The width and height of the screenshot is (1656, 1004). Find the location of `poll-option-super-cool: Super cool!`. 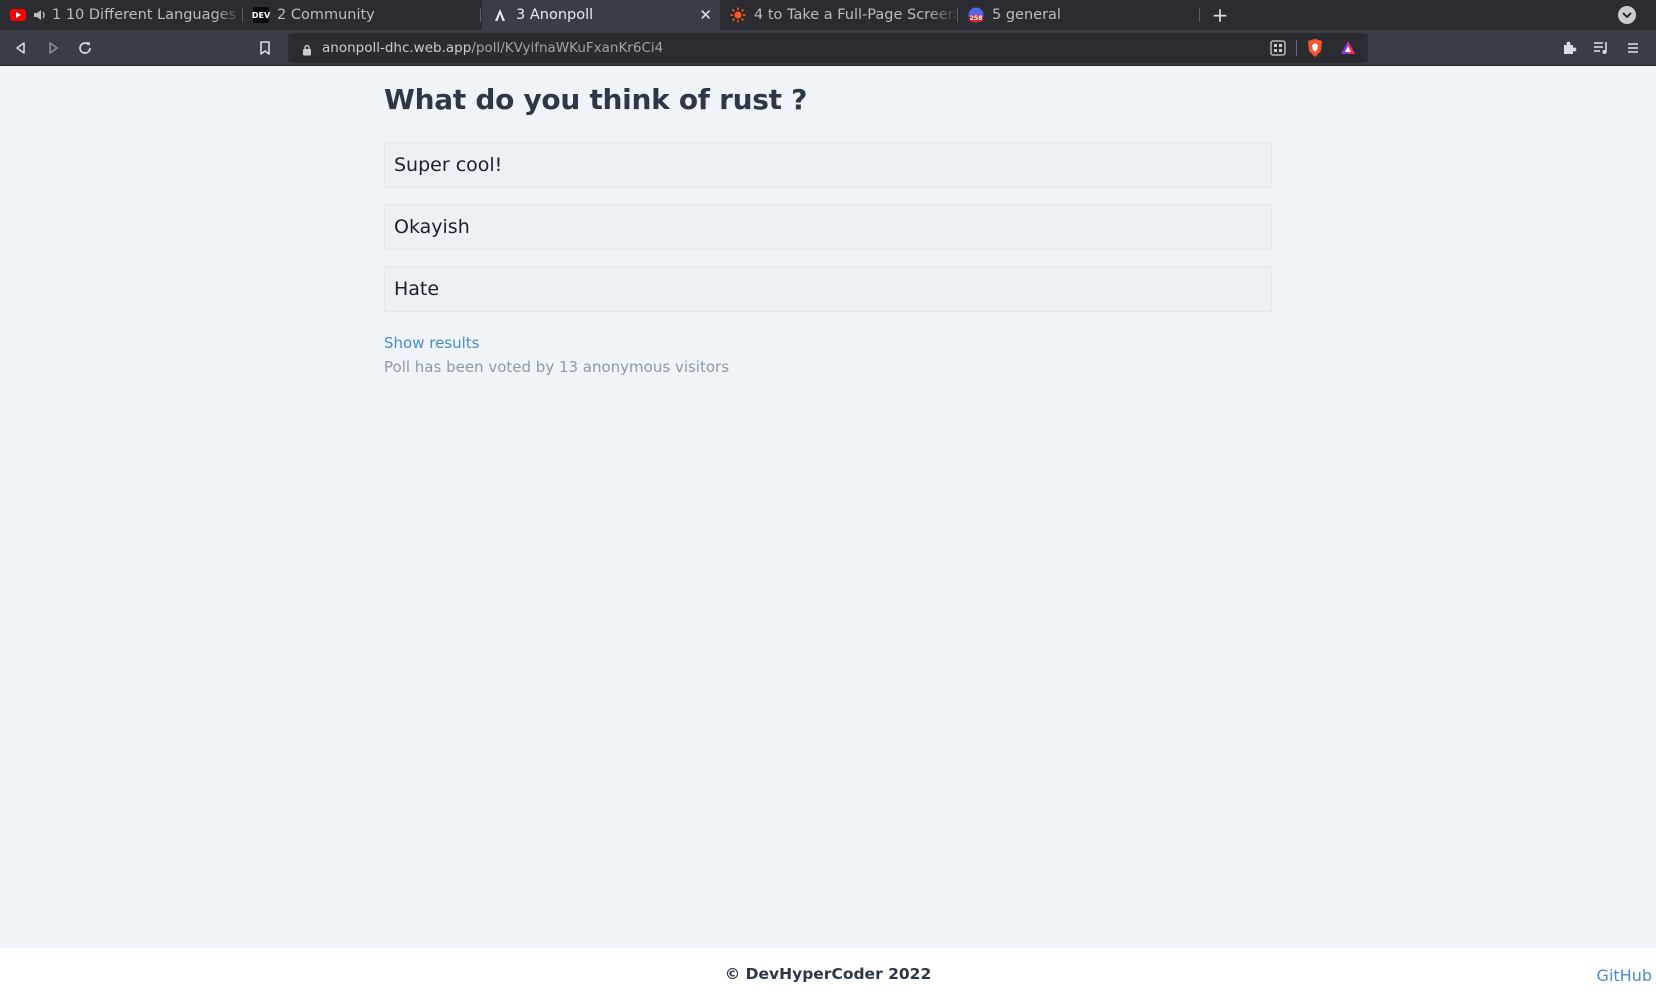

poll-option-super-cool: Super cool! is located at coordinates (828, 165).